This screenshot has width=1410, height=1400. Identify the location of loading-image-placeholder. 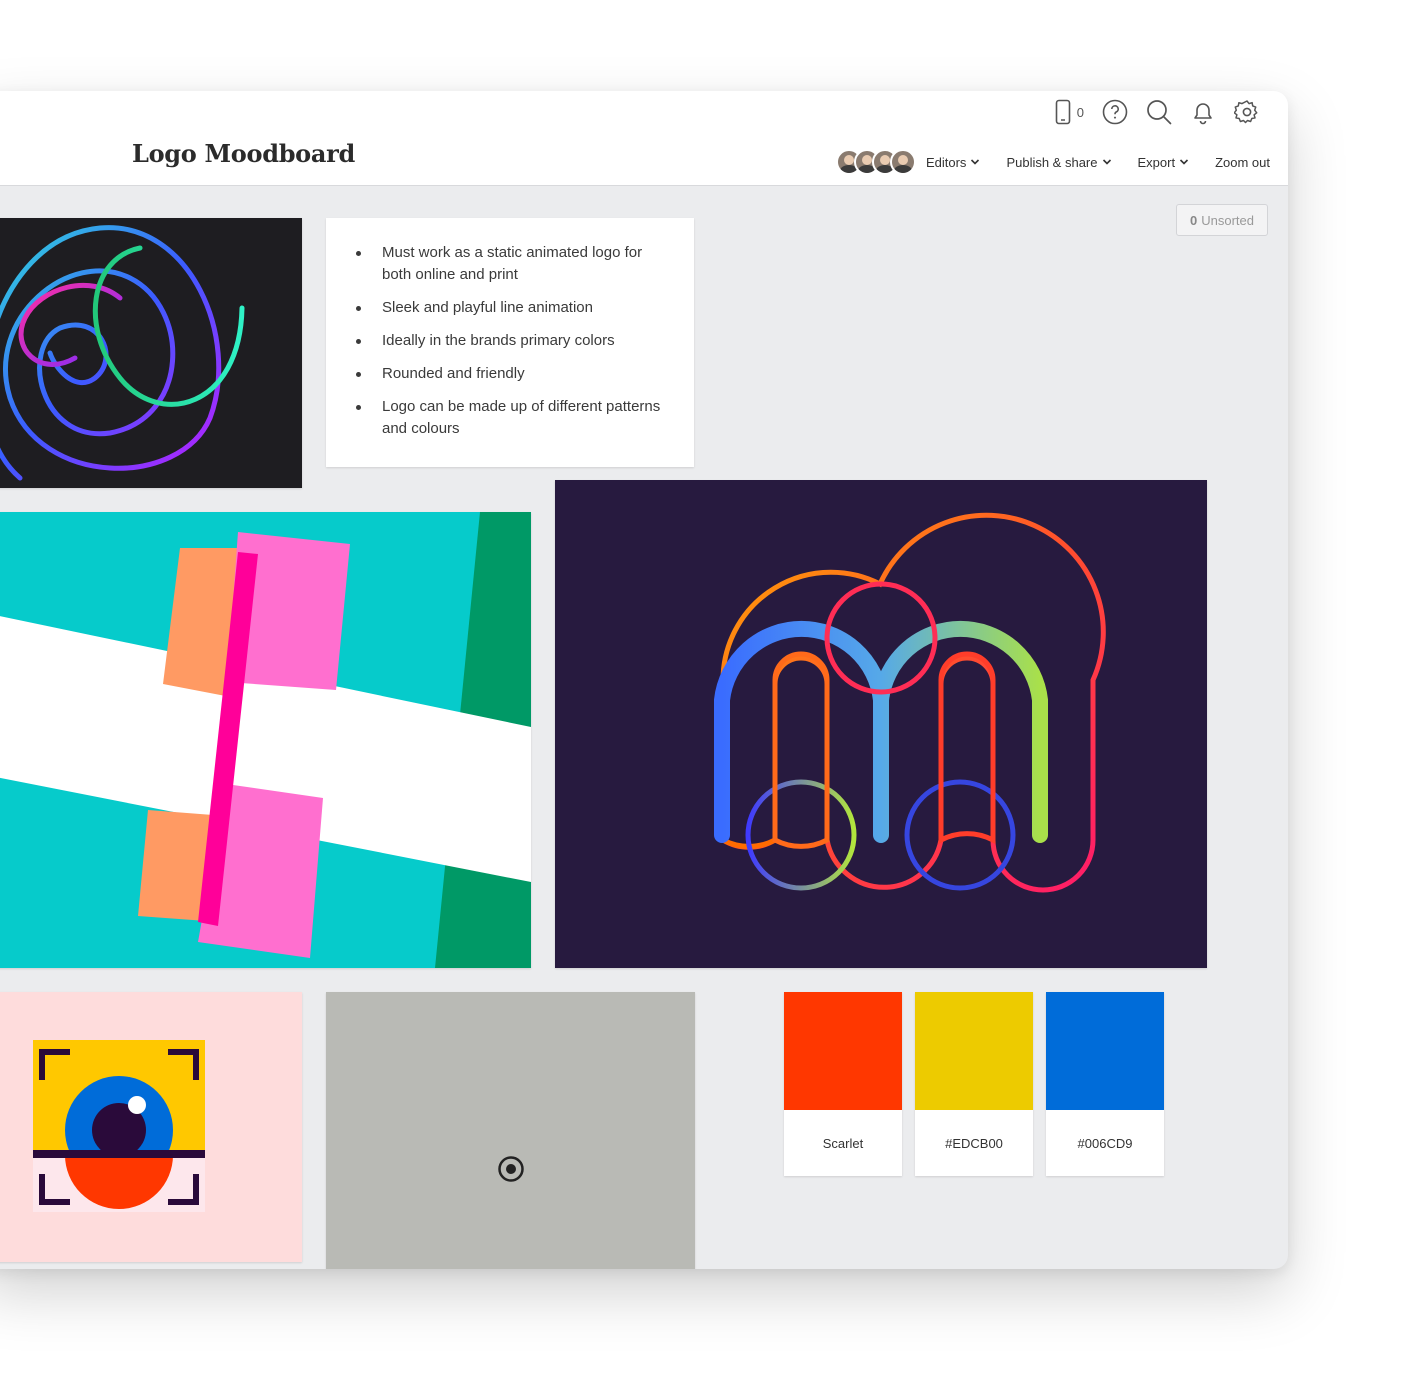
(510, 1130).